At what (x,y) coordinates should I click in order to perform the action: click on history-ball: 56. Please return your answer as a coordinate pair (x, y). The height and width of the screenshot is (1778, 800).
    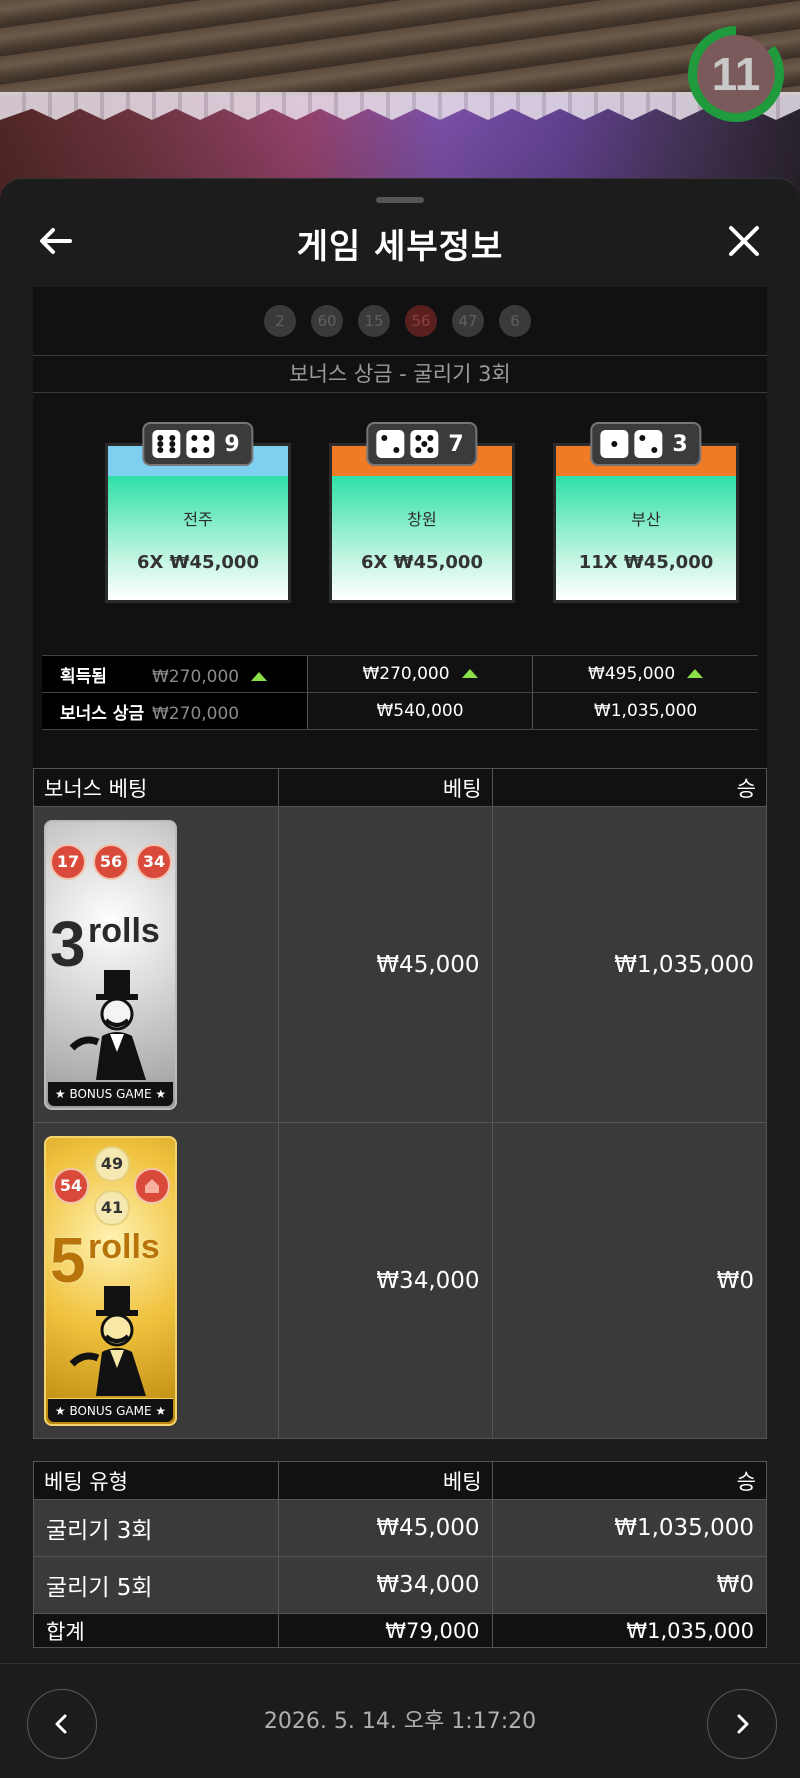
    Looking at the image, I should click on (421, 321).